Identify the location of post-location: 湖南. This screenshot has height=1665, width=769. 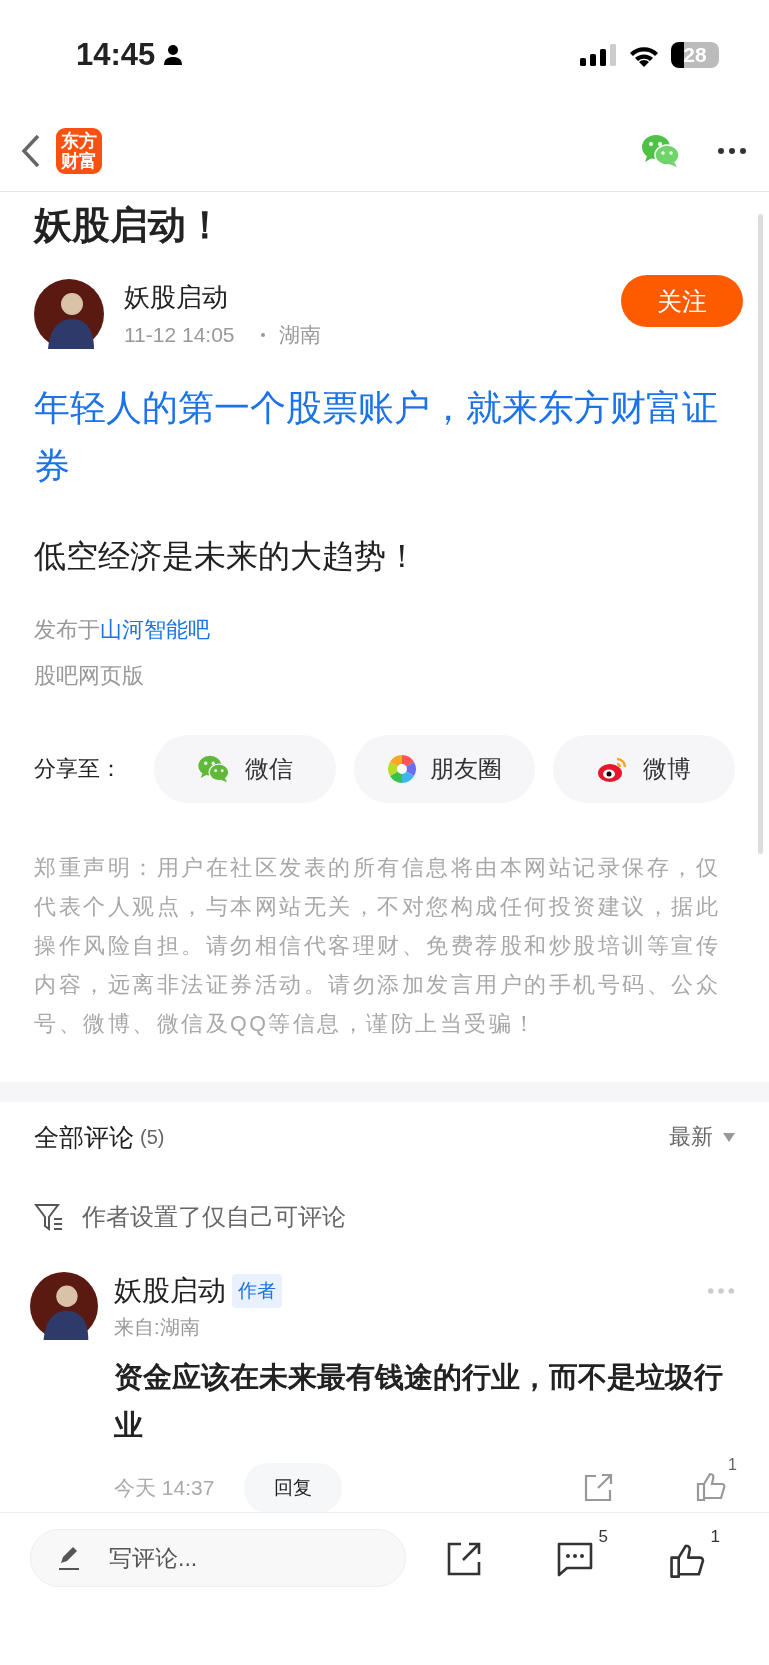
(299, 334).